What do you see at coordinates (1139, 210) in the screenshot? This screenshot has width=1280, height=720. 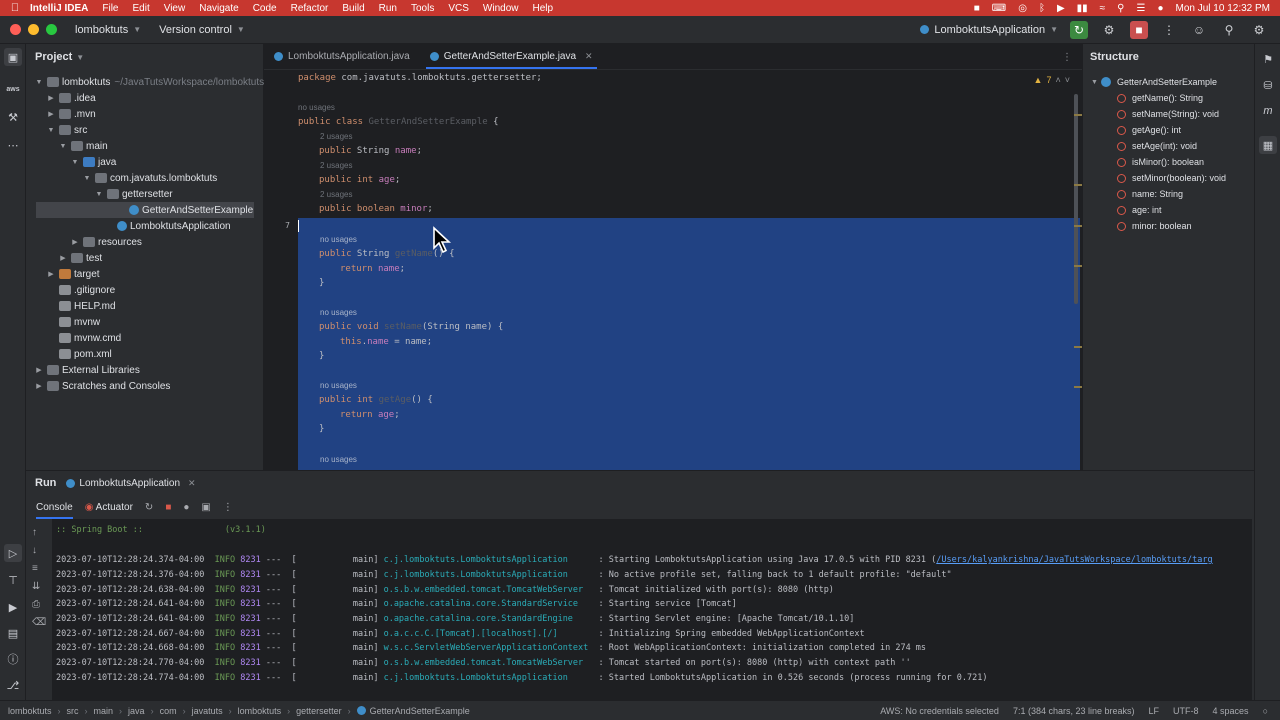 I see `structure-member: age: int` at bounding box center [1139, 210].